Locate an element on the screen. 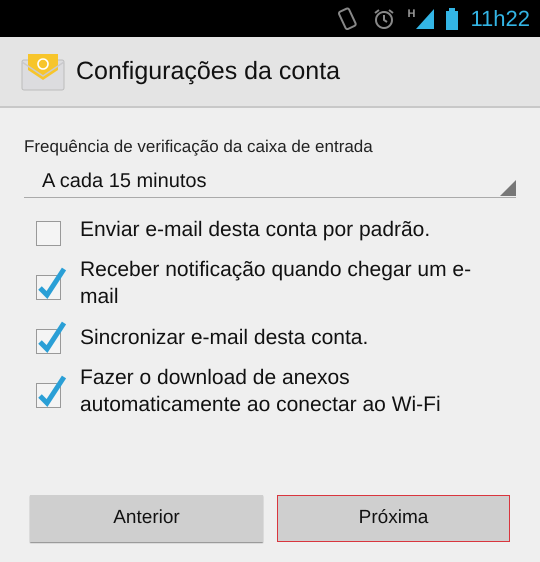 Image resolution: width=540 pixels, height=562 pixels. network-type: H is located at coordinates (412, 14).